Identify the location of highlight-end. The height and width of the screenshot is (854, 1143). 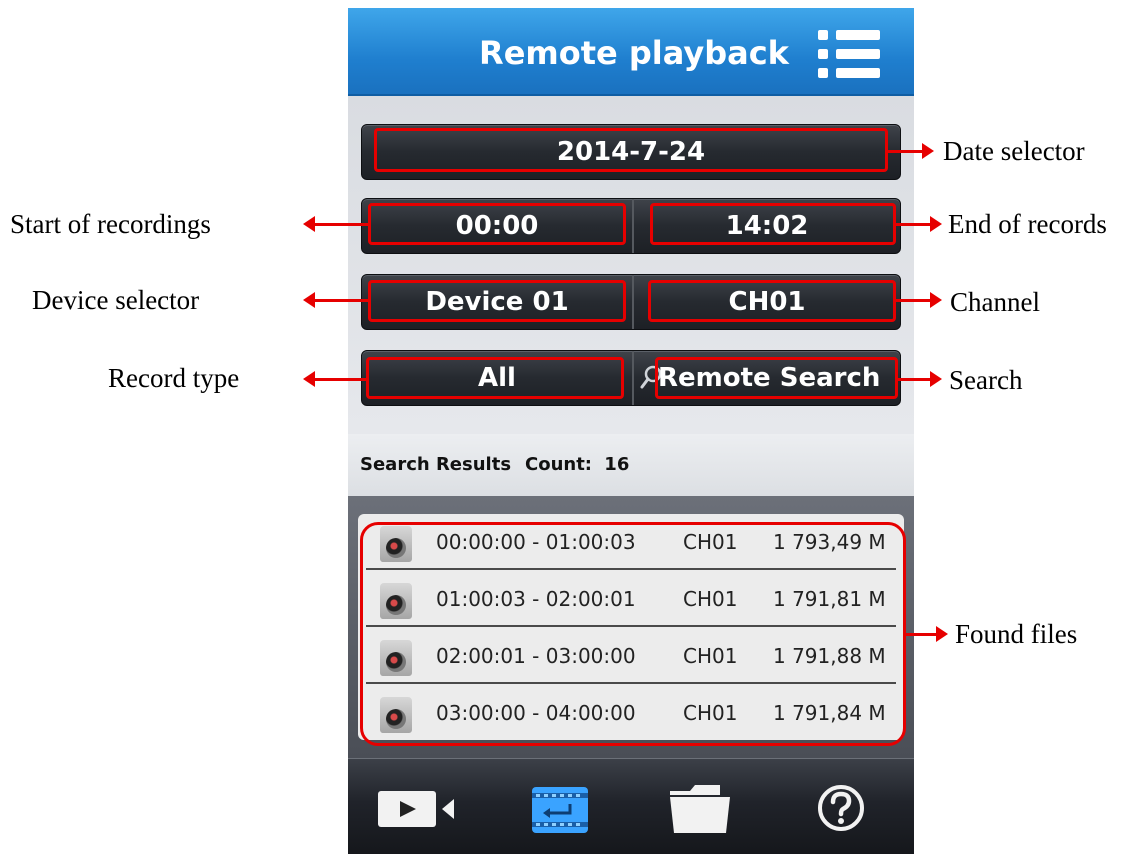
(773, 224).